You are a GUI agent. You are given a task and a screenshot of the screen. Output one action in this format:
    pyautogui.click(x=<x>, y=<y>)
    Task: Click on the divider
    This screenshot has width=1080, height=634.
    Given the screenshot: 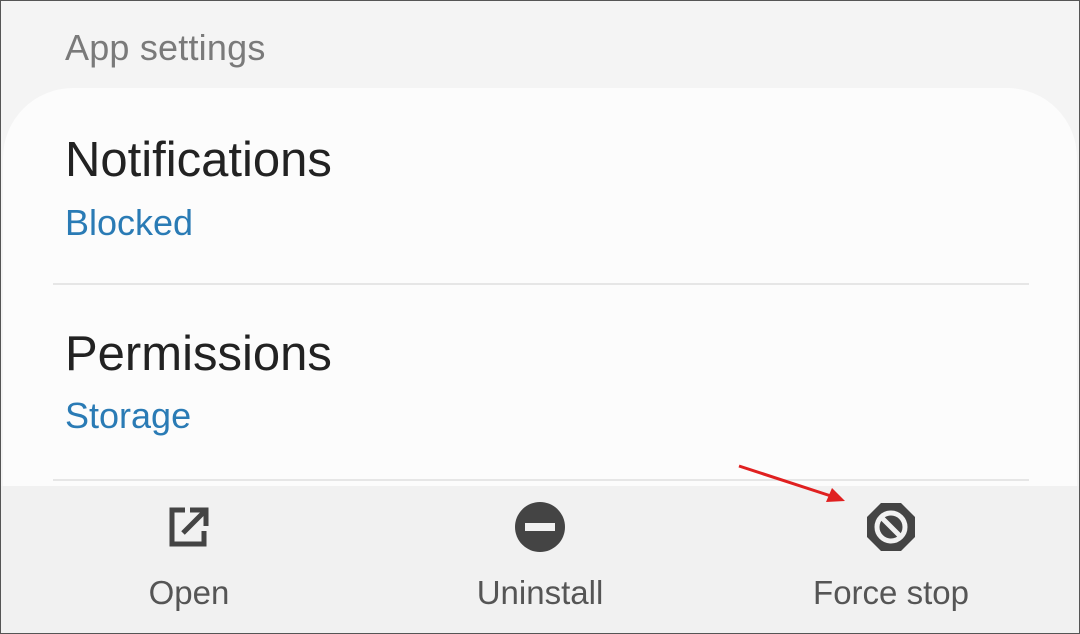 What is the action you would take?
    pyautogui.click(x=541, y=480)
    